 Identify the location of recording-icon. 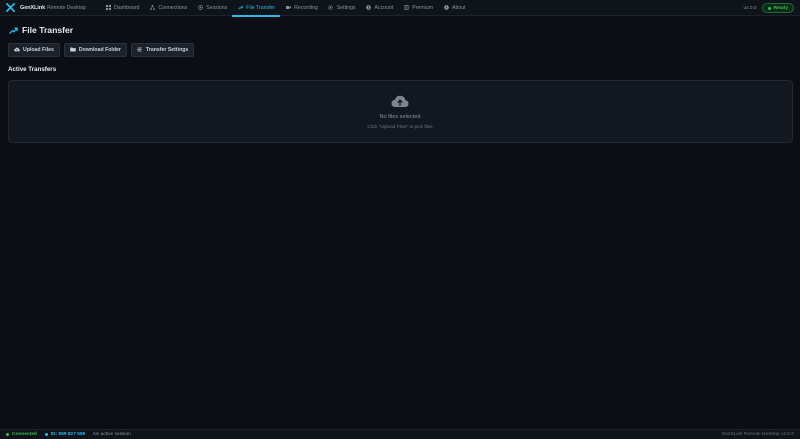
(288, 8).